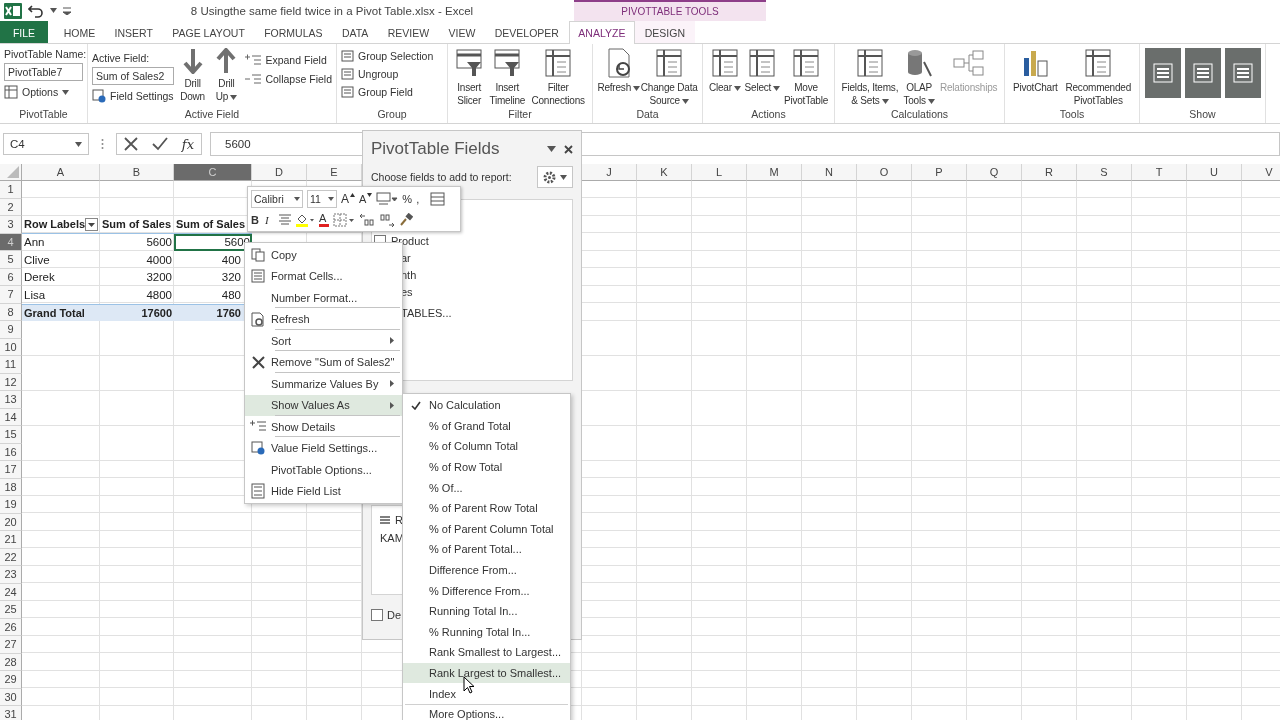 The width and height of the screenshot is (1280, 720). I want to click on window-title: 8 Usingthe same field twice in a Pivot Table.xlsx - Excel, so click(332, 10).